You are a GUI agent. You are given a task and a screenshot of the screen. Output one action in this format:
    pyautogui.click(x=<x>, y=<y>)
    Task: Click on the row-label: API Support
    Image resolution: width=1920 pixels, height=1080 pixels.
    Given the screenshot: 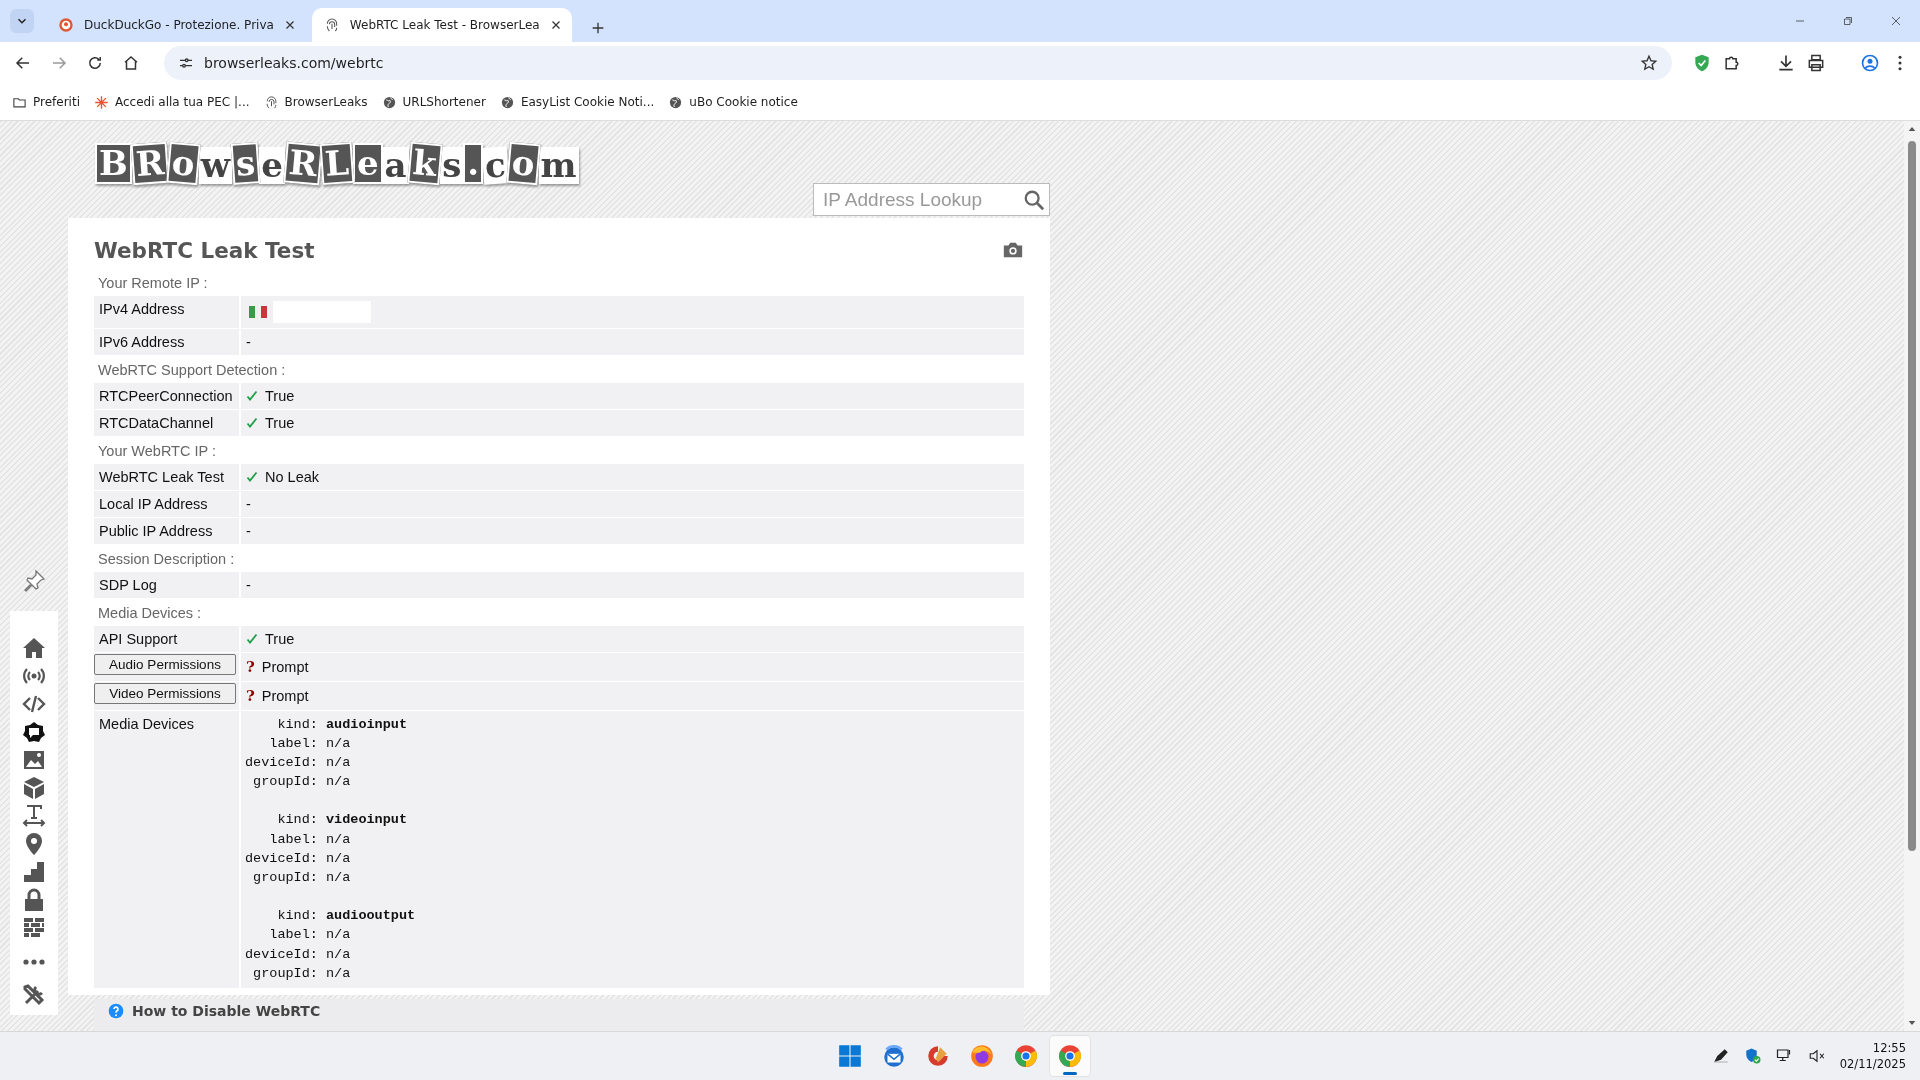 What is the action you would take?
    pyautogui.click(x=138, y=638)
    